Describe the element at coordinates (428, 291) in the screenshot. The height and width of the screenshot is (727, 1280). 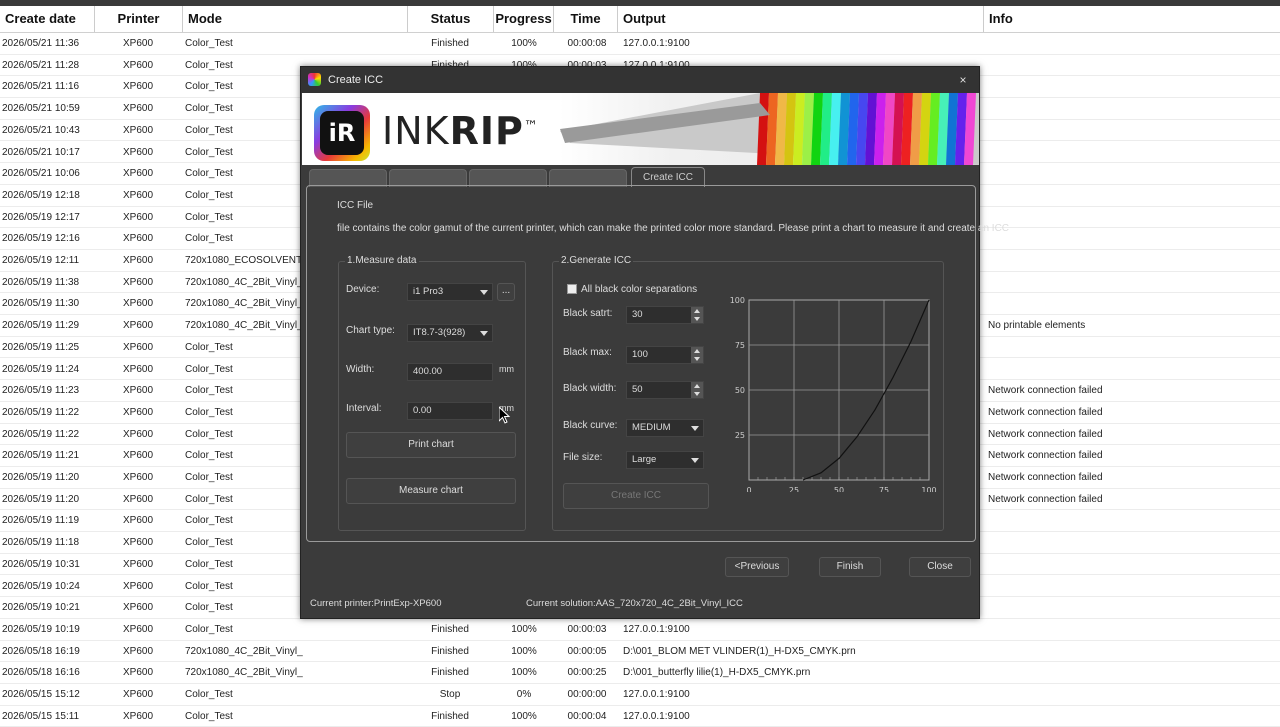
I see `device-value: i1 Pro3` at that location.